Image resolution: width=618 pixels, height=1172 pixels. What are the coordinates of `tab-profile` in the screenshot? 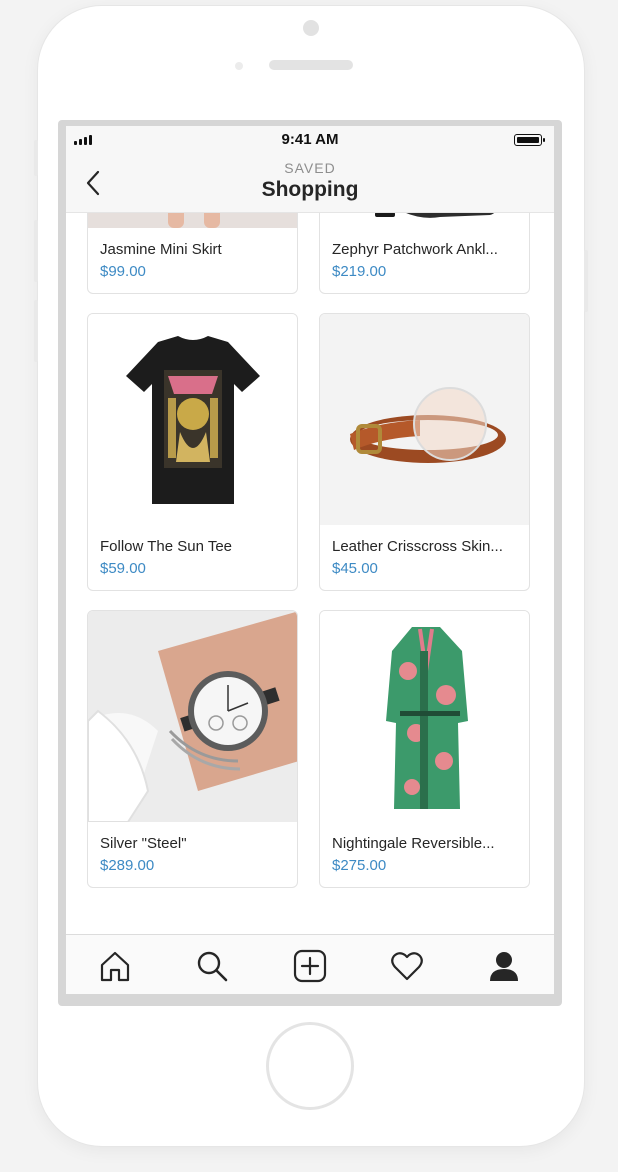 It's located at (504, 966).